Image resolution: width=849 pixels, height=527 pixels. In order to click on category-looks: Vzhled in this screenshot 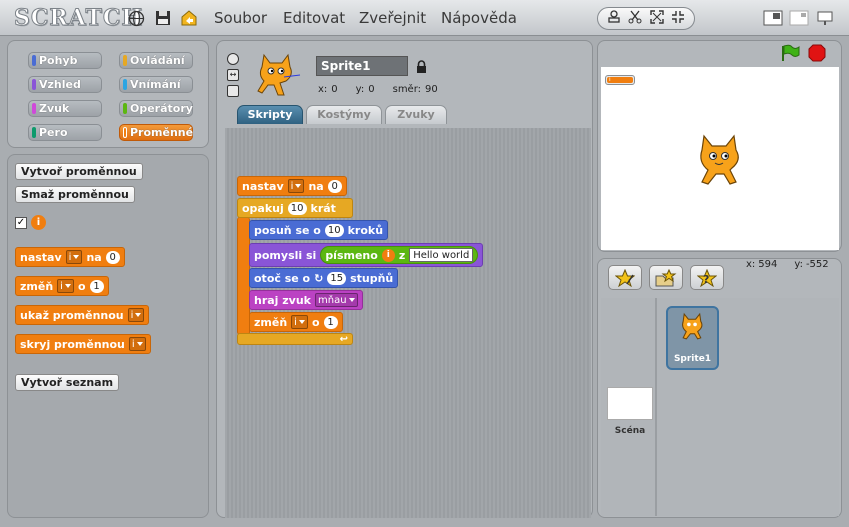, I will do `click(65, 84)`.